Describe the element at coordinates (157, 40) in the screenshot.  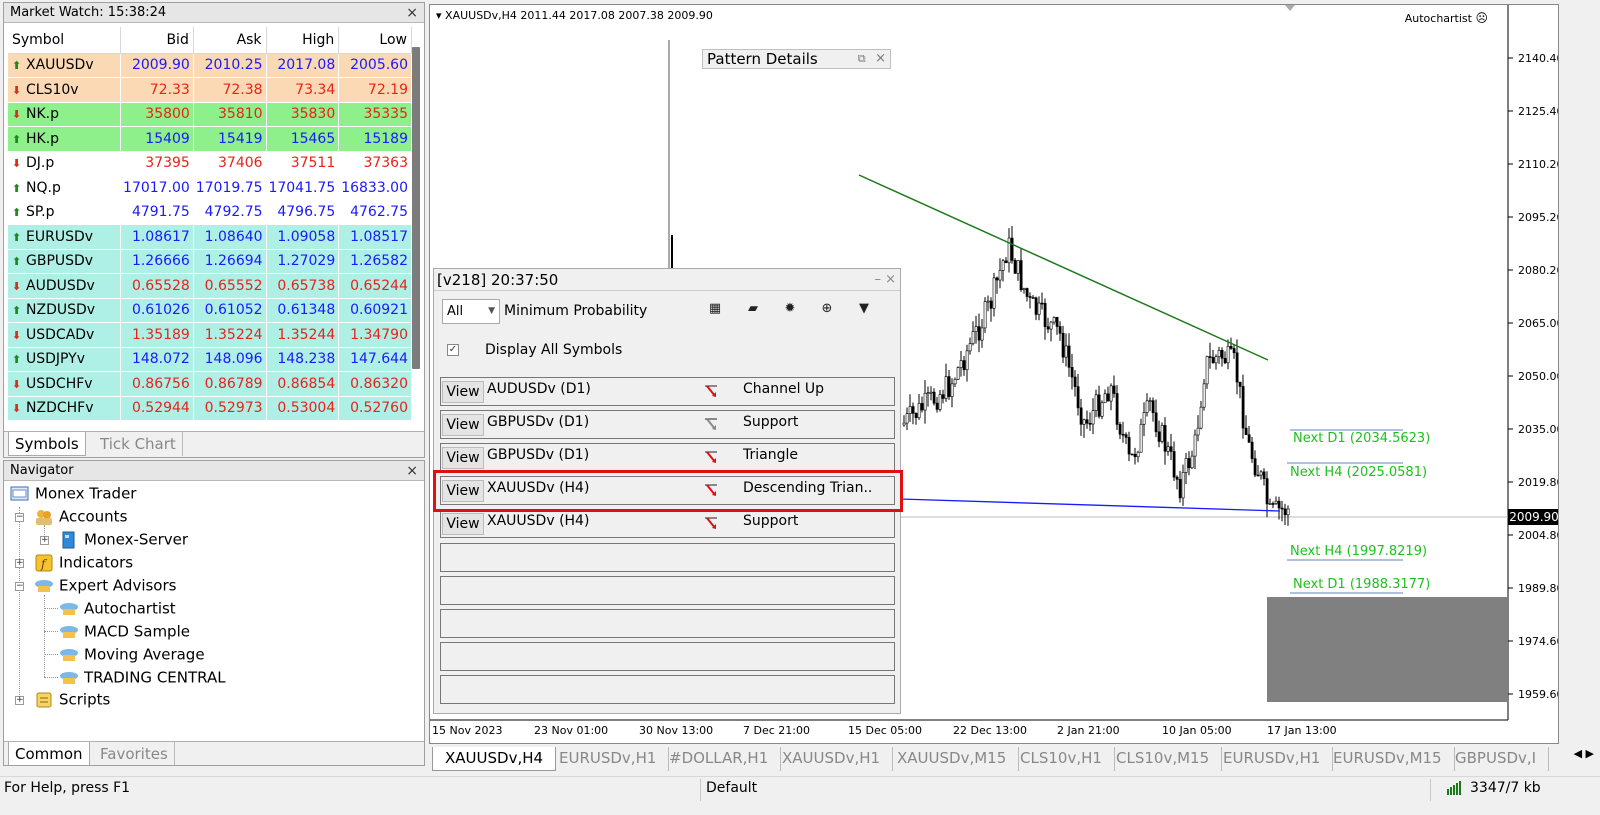
I see `column-header-bid: Bid` at that location.